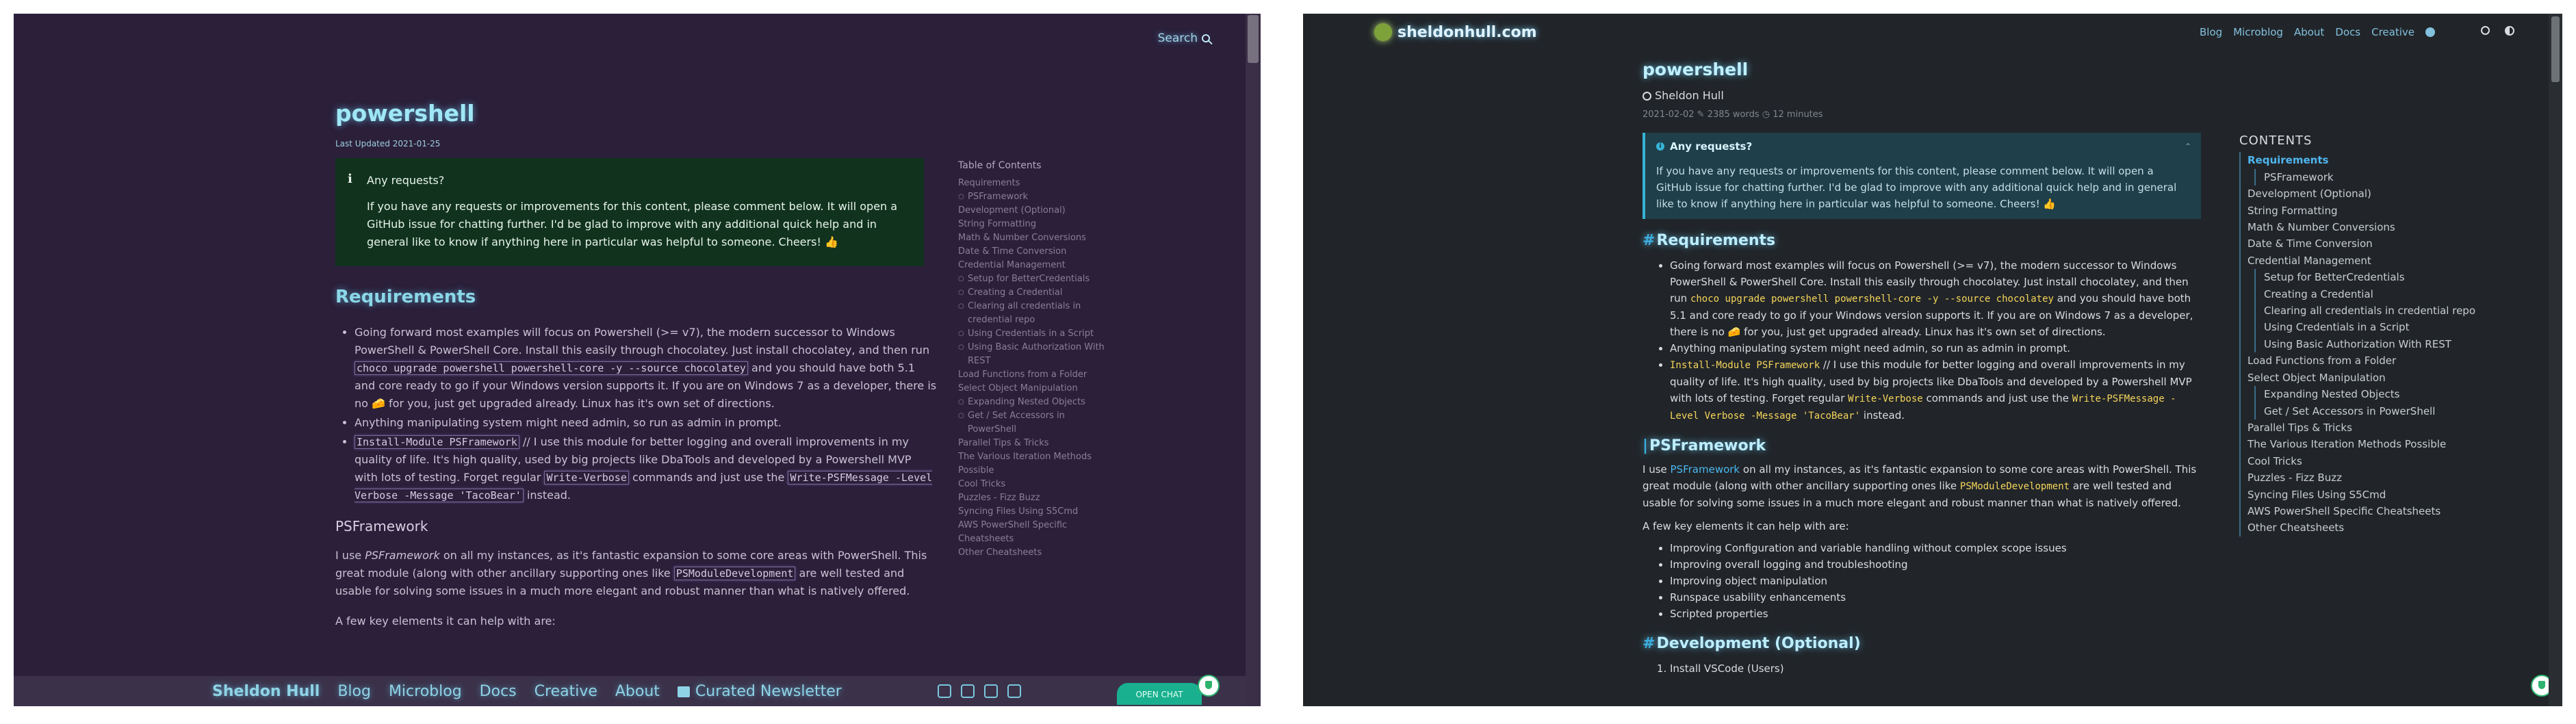 This screenshot has height=724, width=2576. I want to click on page-title: powershell, so click(405, 113).